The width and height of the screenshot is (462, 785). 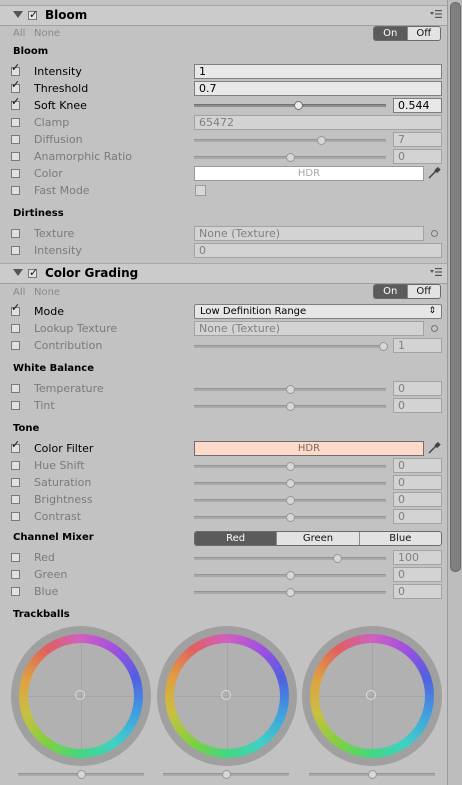 I want to click on mode-dropdown: Low Definition Range ⇕, so click(x=318, y=311).